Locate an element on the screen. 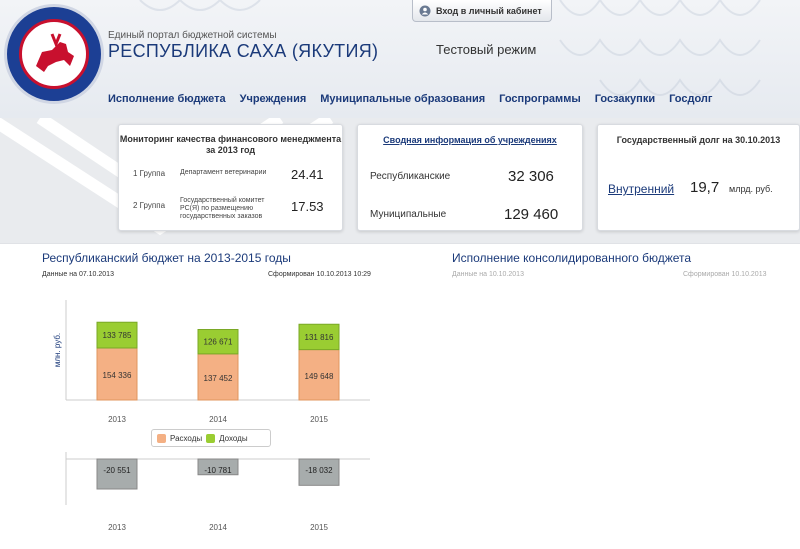 The image size is (800, 549). legend-expenses: Расходы is located at coordinates (186, 438).